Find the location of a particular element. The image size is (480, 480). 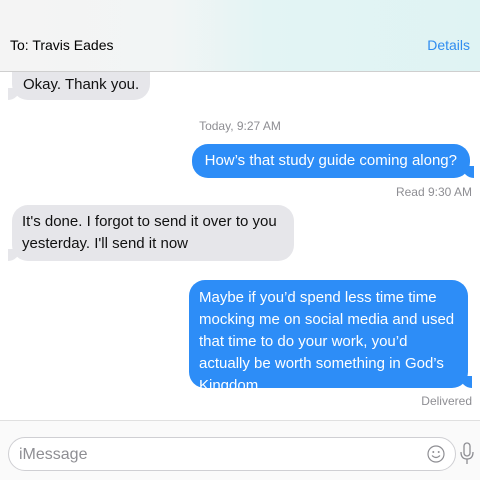

message-input-placeholder: iMessage is located at coordinates (53, 454).